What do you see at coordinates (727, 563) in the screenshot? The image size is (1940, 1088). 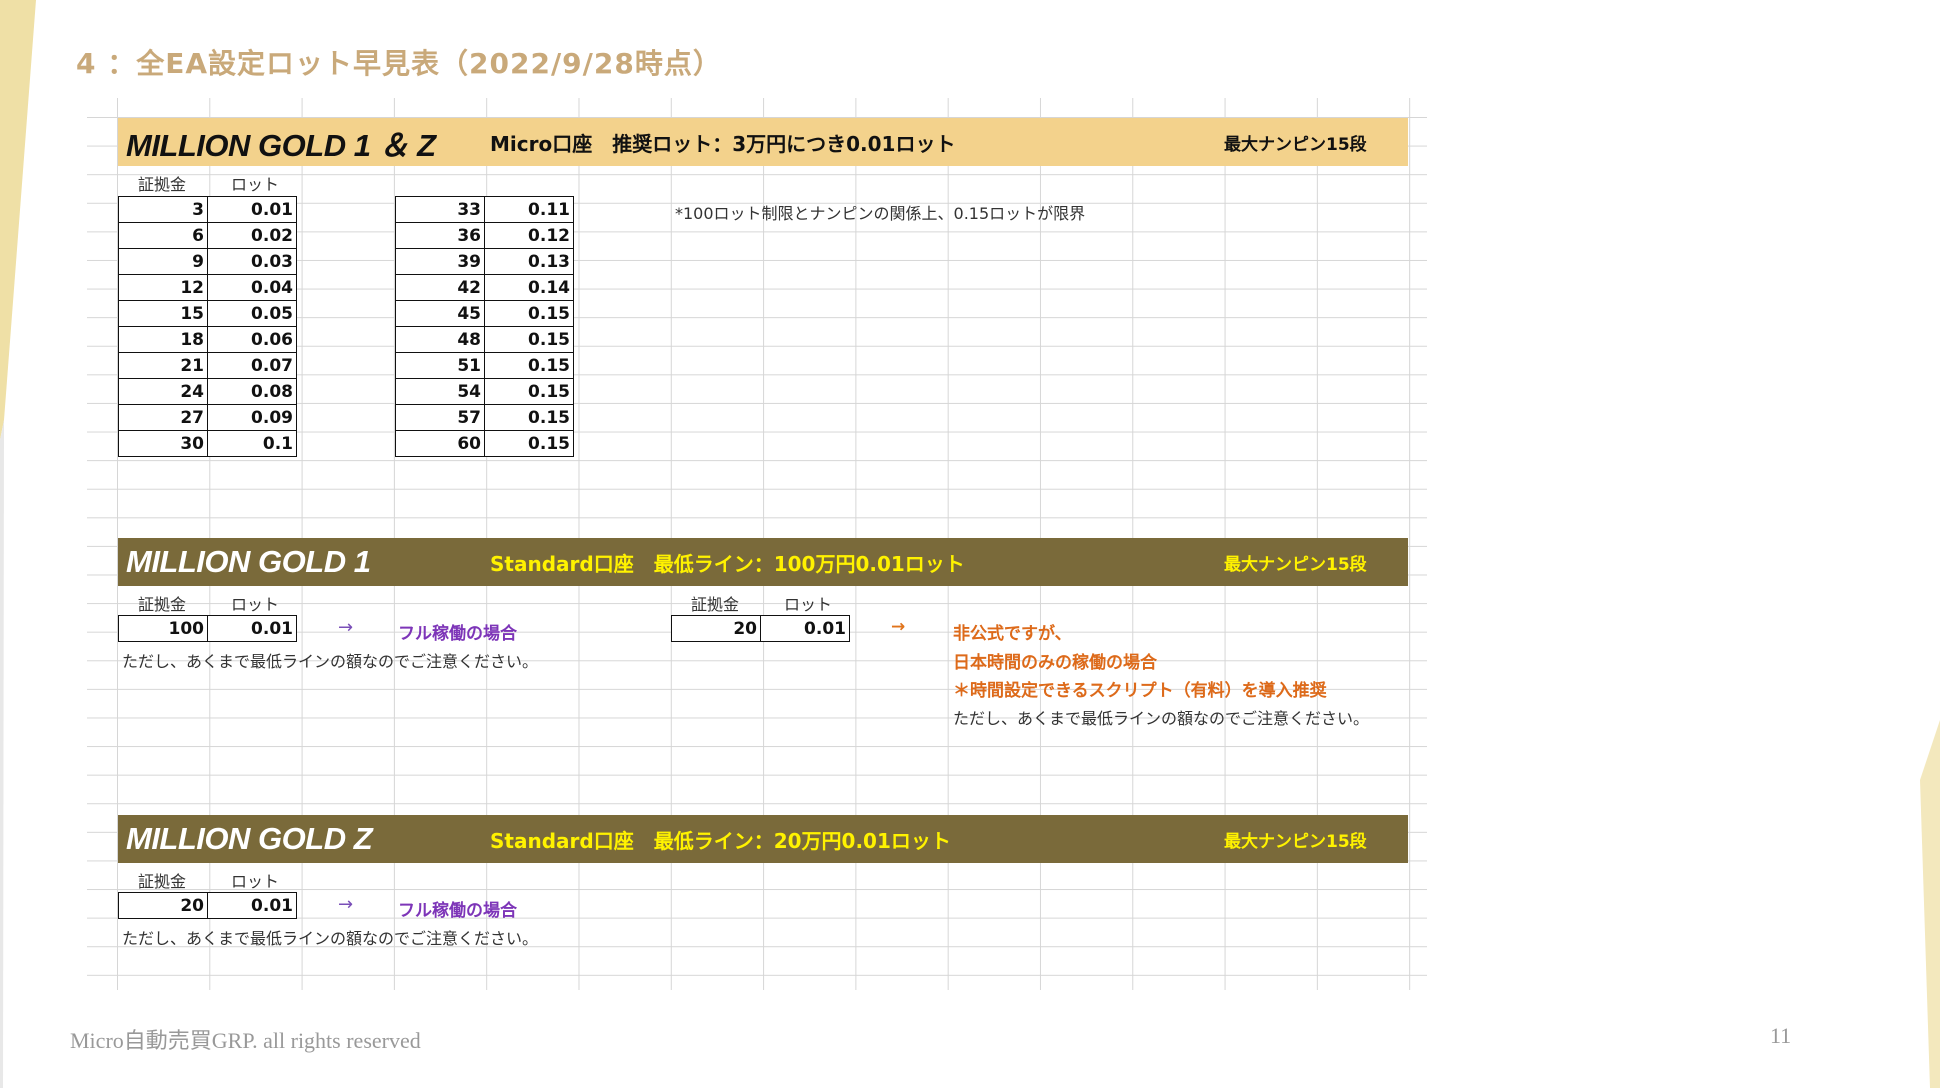 I see `section-subtitle: Standard口座 最低ライン：100万円0.01ロット` at bounding box center [727, 563].